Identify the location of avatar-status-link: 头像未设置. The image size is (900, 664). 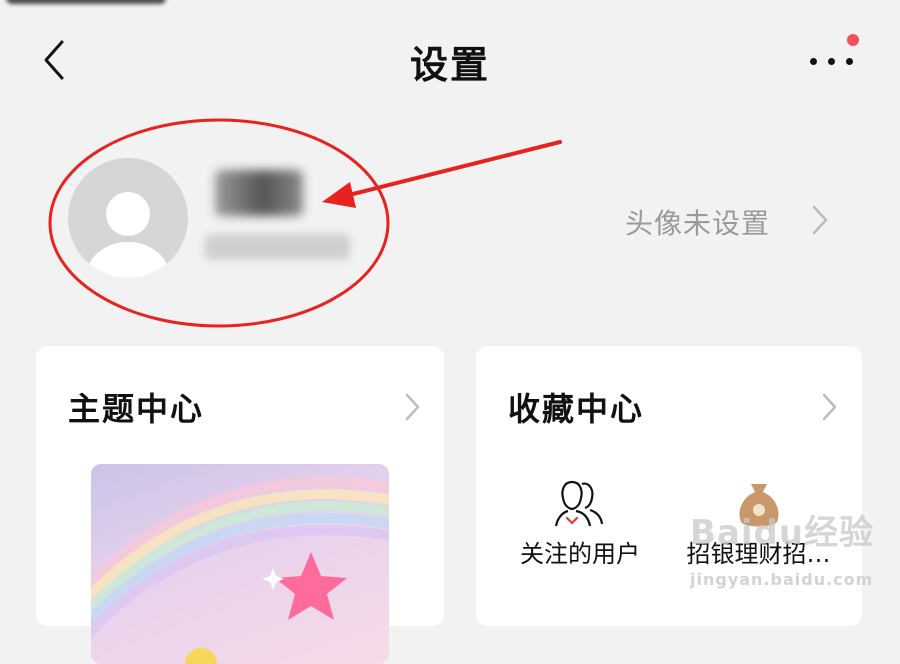
(730, 220).